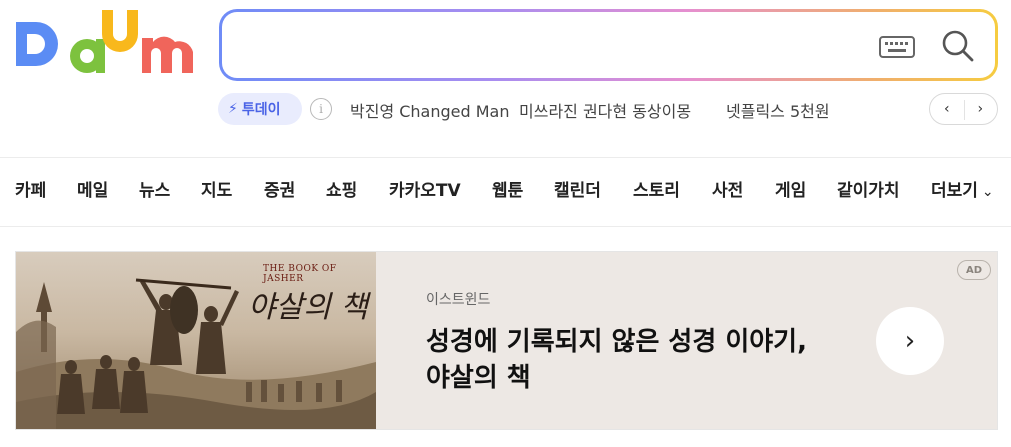 The image size is (1011, 447). What do you see at coordinates (974, 270) in the screenshot?
I see `ad-badge: AD` at bounding box center [974, 270].